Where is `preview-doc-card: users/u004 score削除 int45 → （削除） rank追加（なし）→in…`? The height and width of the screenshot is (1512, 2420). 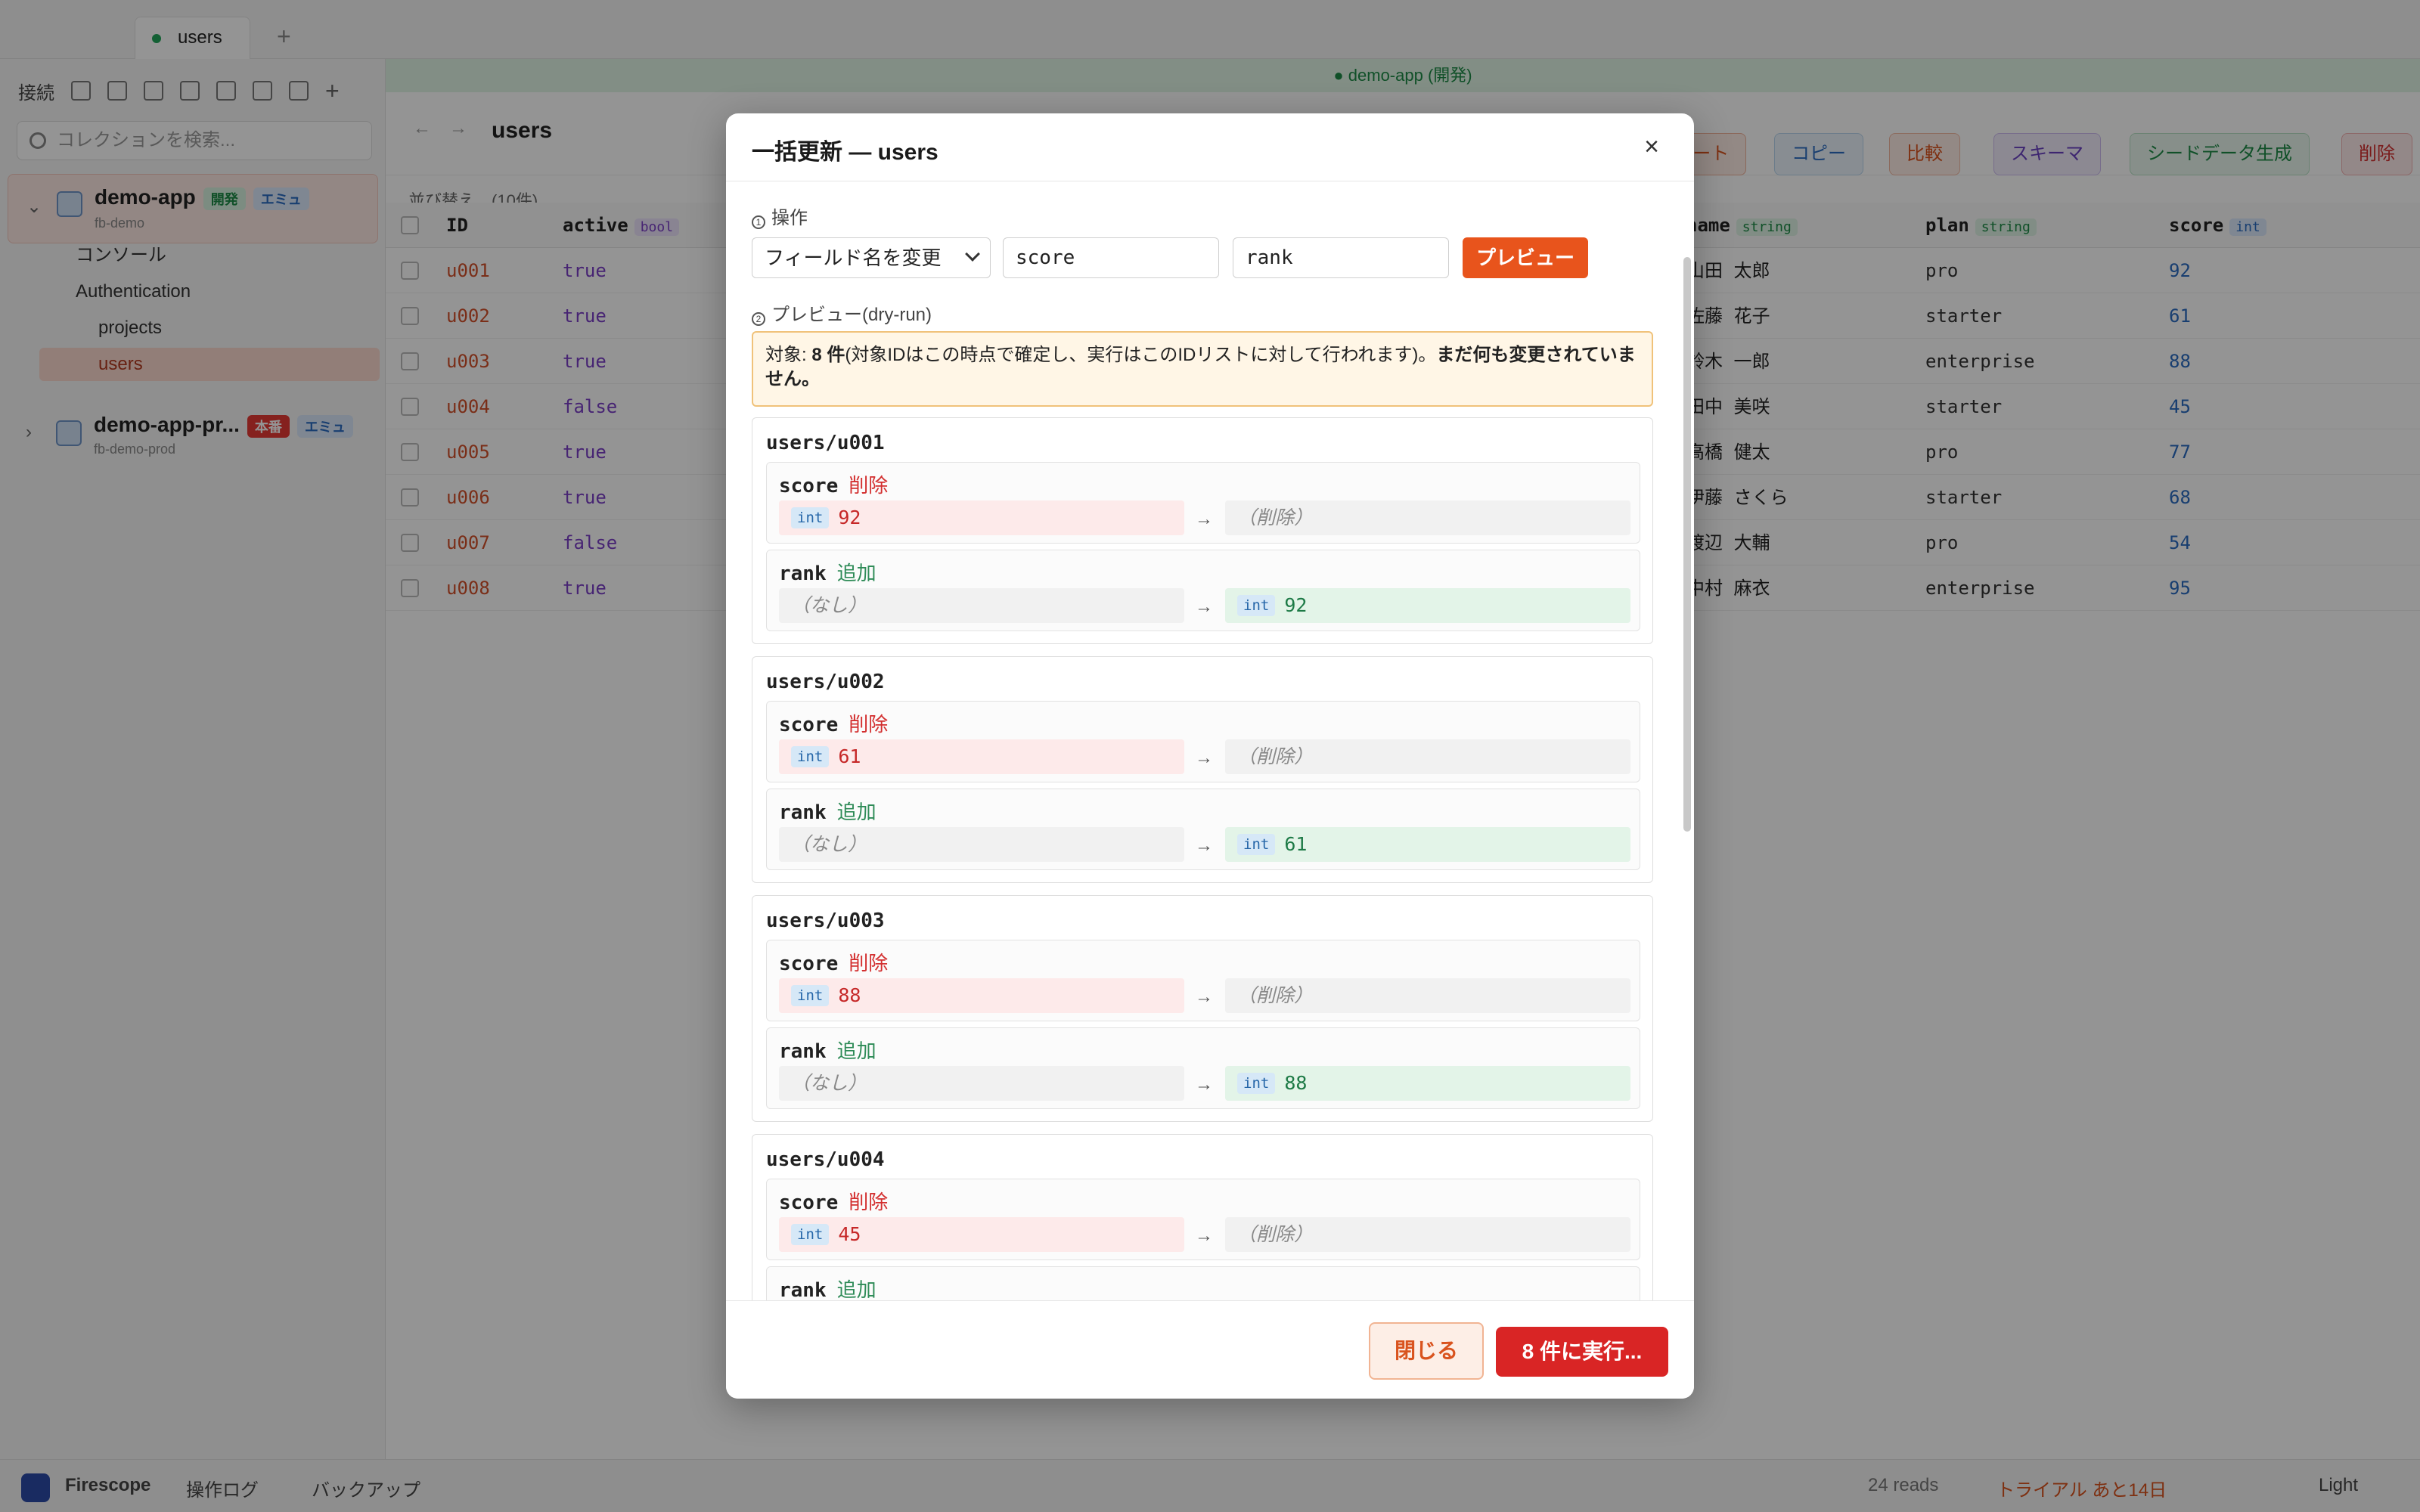
preview-doc-card: users/u004 score削除 int45 → （削除） rank追加（なし）→in… is located at coordinates (1202, 1217).